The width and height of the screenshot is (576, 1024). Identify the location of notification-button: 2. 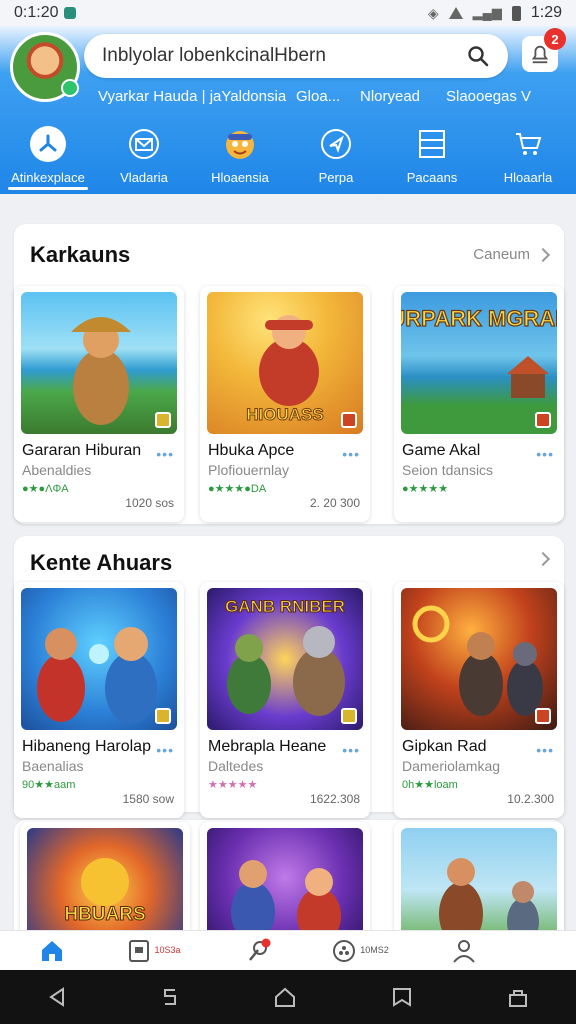
(544, 50).